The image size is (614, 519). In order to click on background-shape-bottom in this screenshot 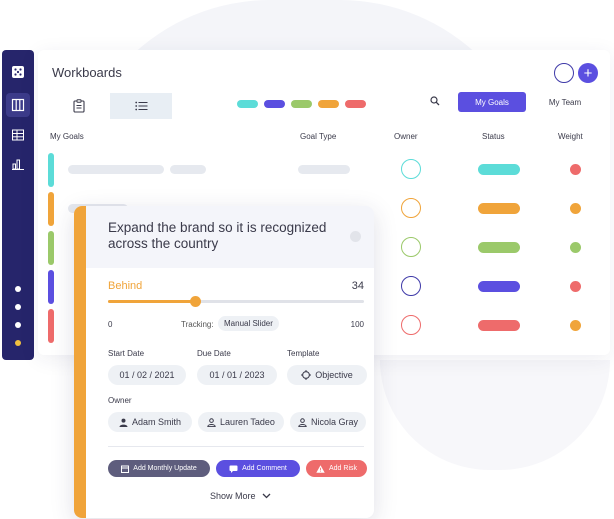, I will do `click(495, 415)`.